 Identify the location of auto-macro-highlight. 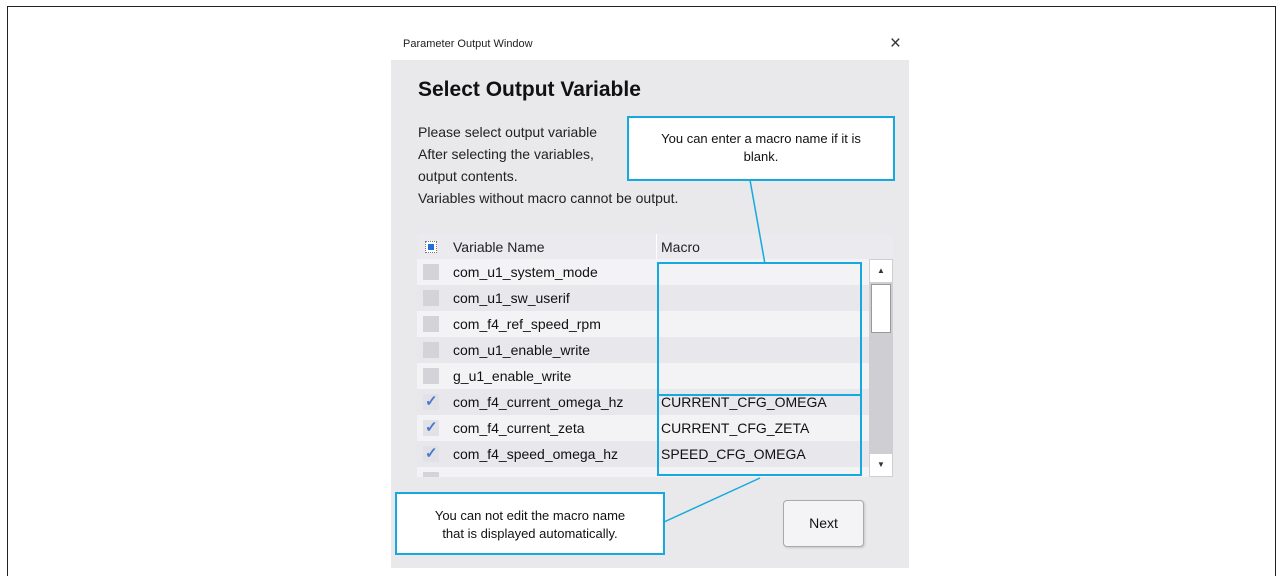
(759, 435).